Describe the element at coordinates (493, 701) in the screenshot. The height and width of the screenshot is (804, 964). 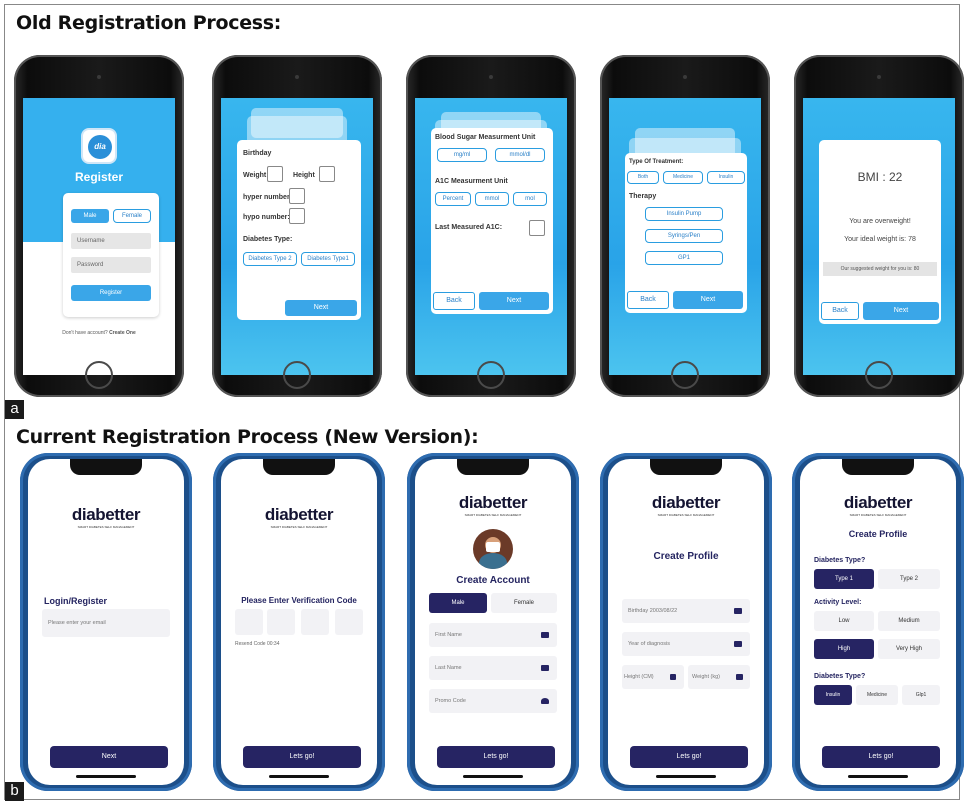
I see `promo-code-input: Promo Code` at that location.